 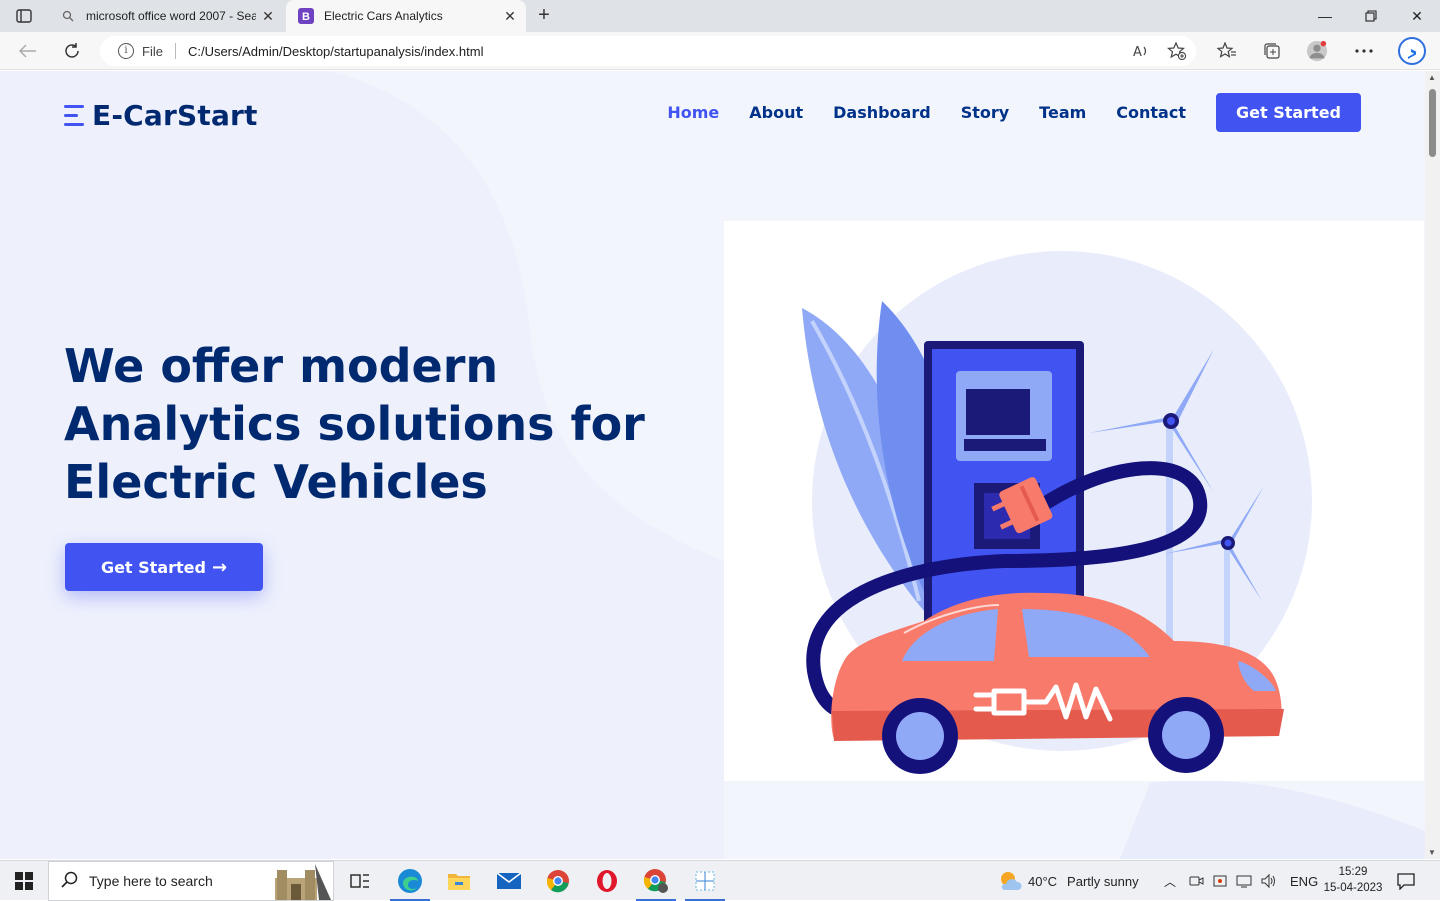 I want to click on snipping-tool-icon, so click(x=705, y=881).